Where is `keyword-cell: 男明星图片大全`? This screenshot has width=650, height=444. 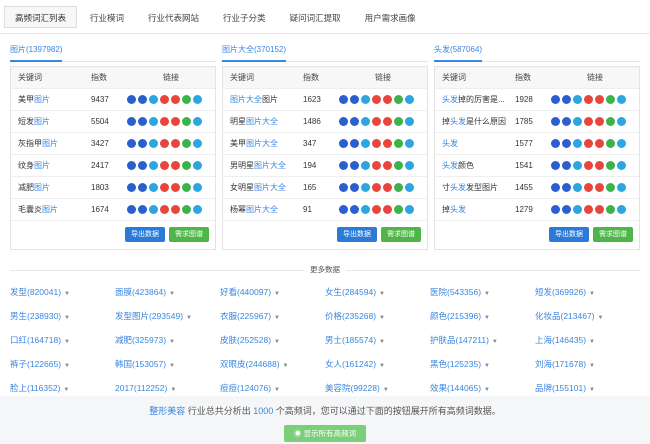
keyword-cell: 男明星图片大全 is located at coordinates (263, 165).